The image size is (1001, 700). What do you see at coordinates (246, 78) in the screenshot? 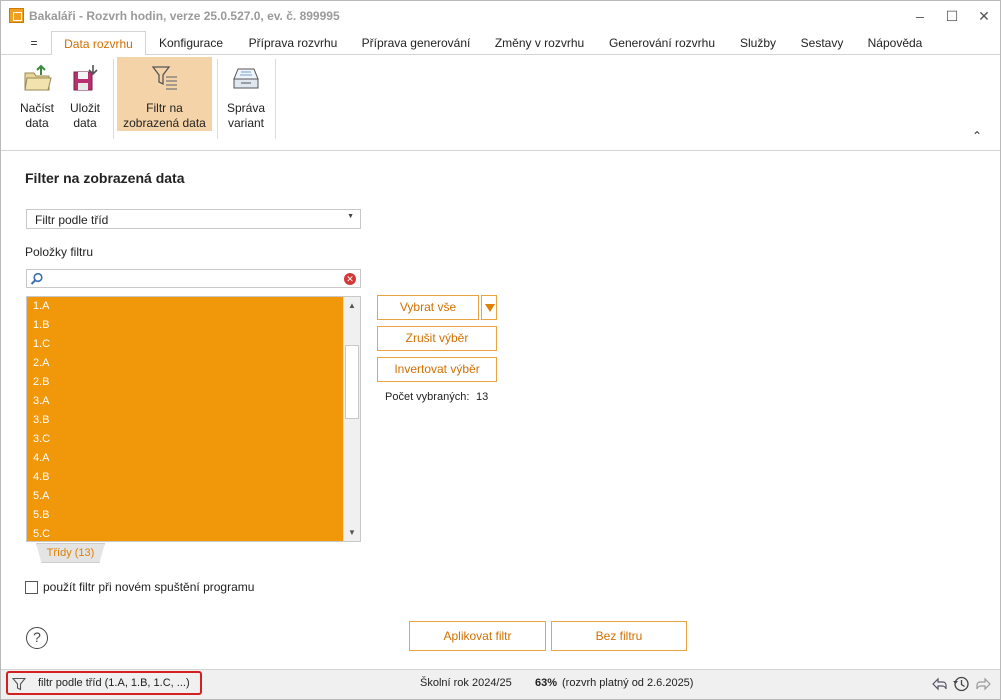
I see `variants-tray-icon` at bounding box center [246, 78].